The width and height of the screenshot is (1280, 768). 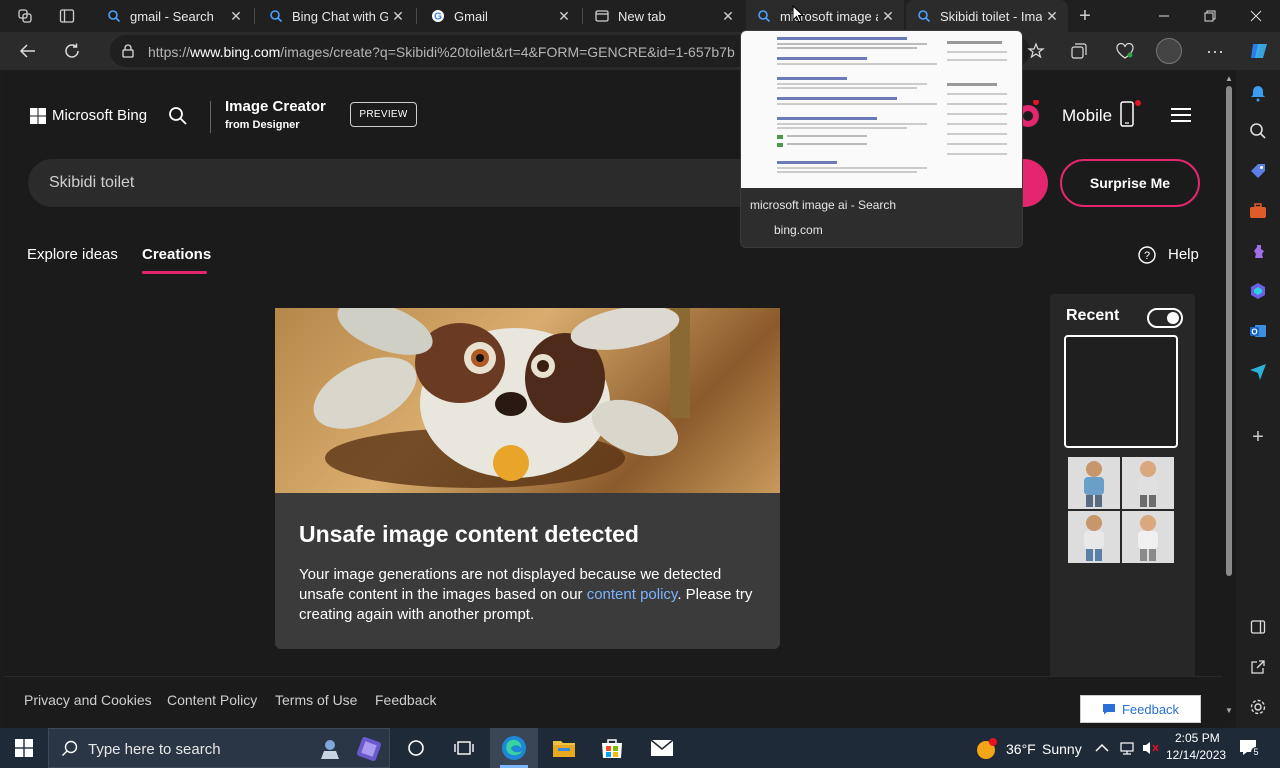 What do you see at coordinates (1215, 51) in the screenshot?
I see `more-options-icon: ···` at bounding box center [1215, 51].